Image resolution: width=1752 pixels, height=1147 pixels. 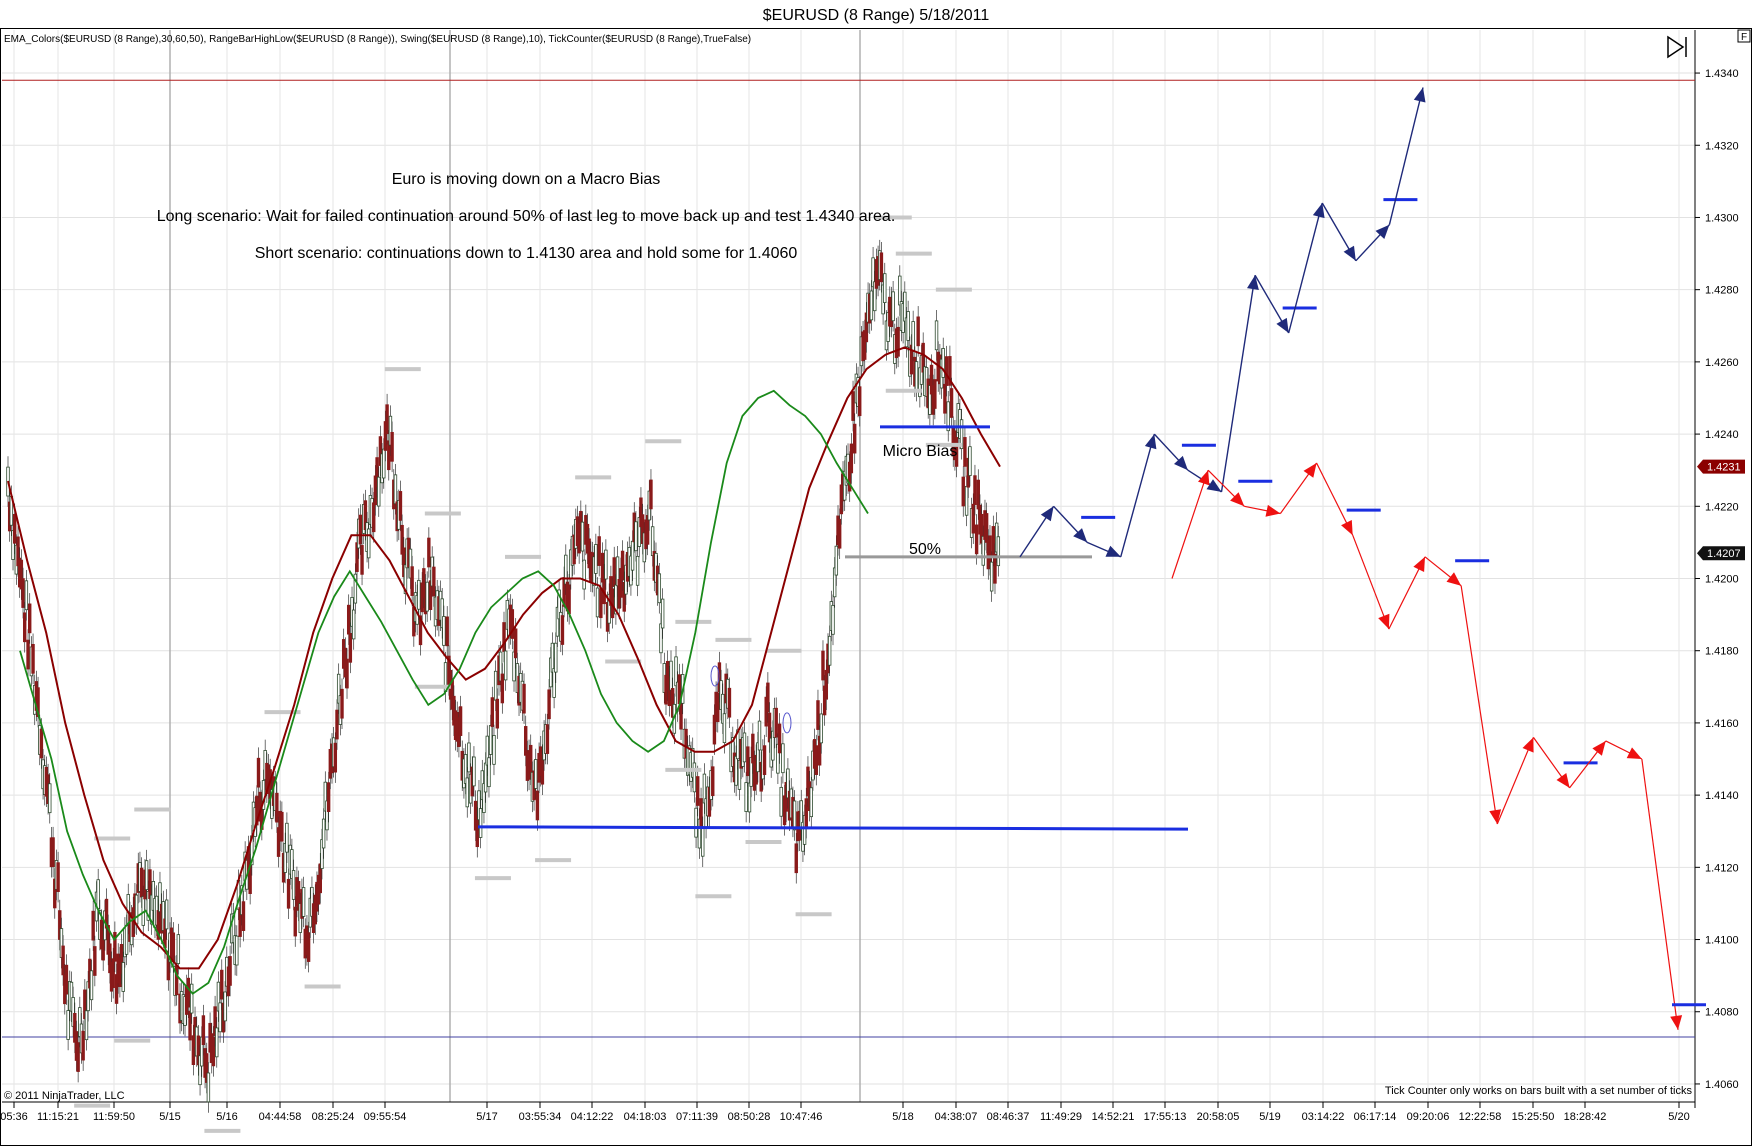 What do you see at coordinates (1722, 1013) in the screenshot?
I see `y-tick-label: 1.4080` at bounding box center [1722, 1013].